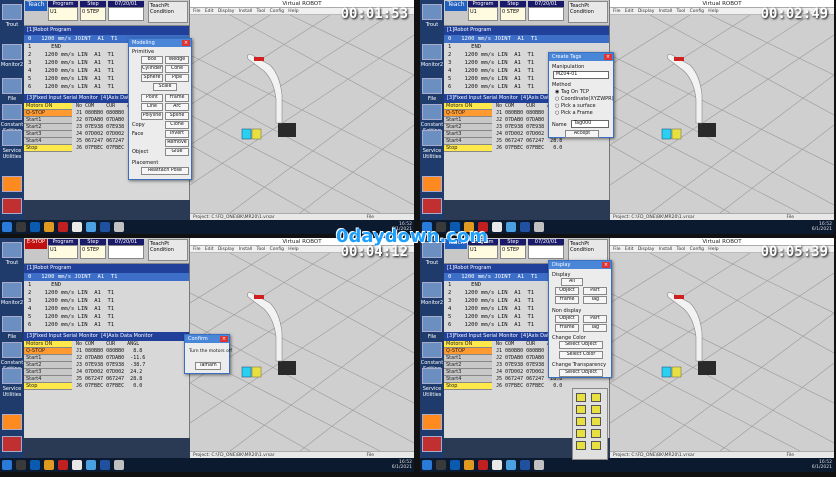 The image size is (836, 477). What do you see at coordinates (36, 244) in the screenshot?
I see `estop-badge: E-STOP` at bounding box center [36, 244].